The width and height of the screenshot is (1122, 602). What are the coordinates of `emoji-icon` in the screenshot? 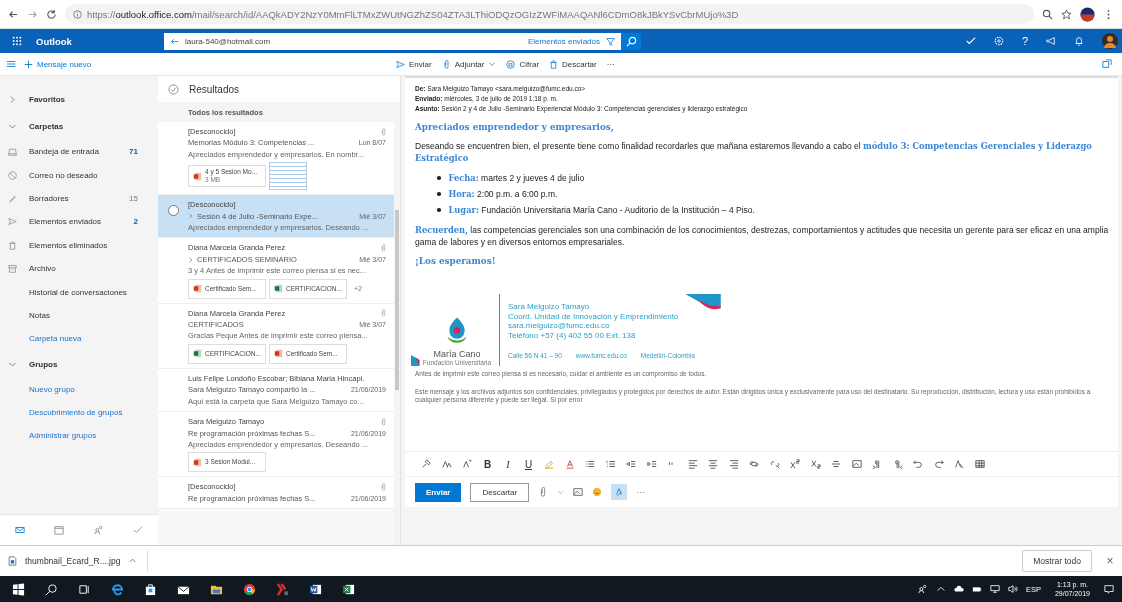 It's located at (597, 492).